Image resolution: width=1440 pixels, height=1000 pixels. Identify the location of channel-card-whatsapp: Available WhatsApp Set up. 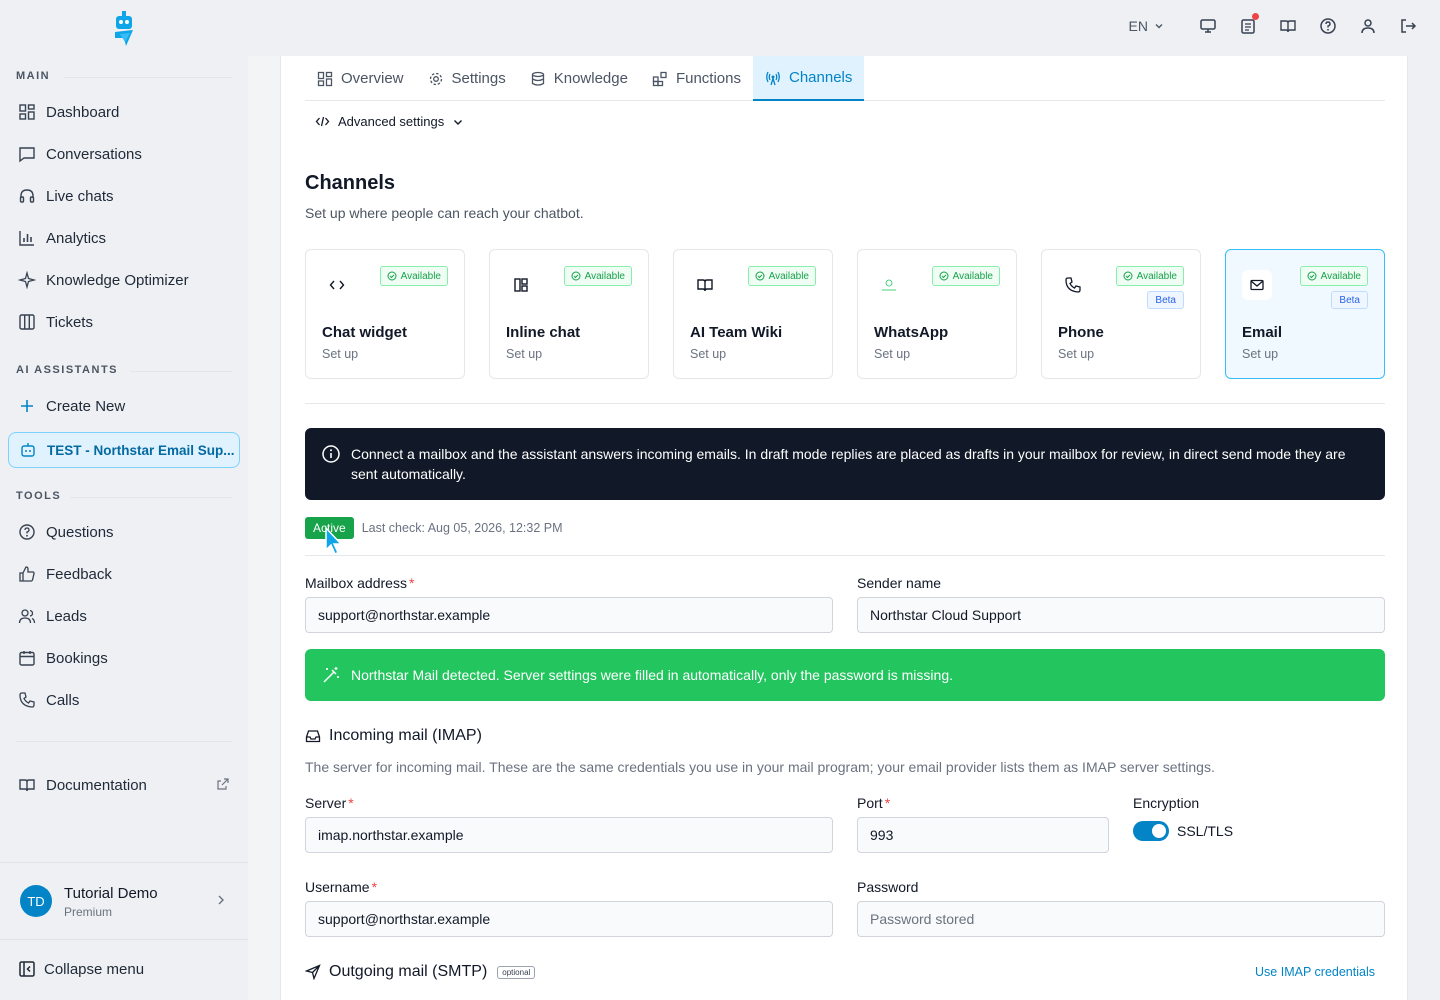
(937, 314).